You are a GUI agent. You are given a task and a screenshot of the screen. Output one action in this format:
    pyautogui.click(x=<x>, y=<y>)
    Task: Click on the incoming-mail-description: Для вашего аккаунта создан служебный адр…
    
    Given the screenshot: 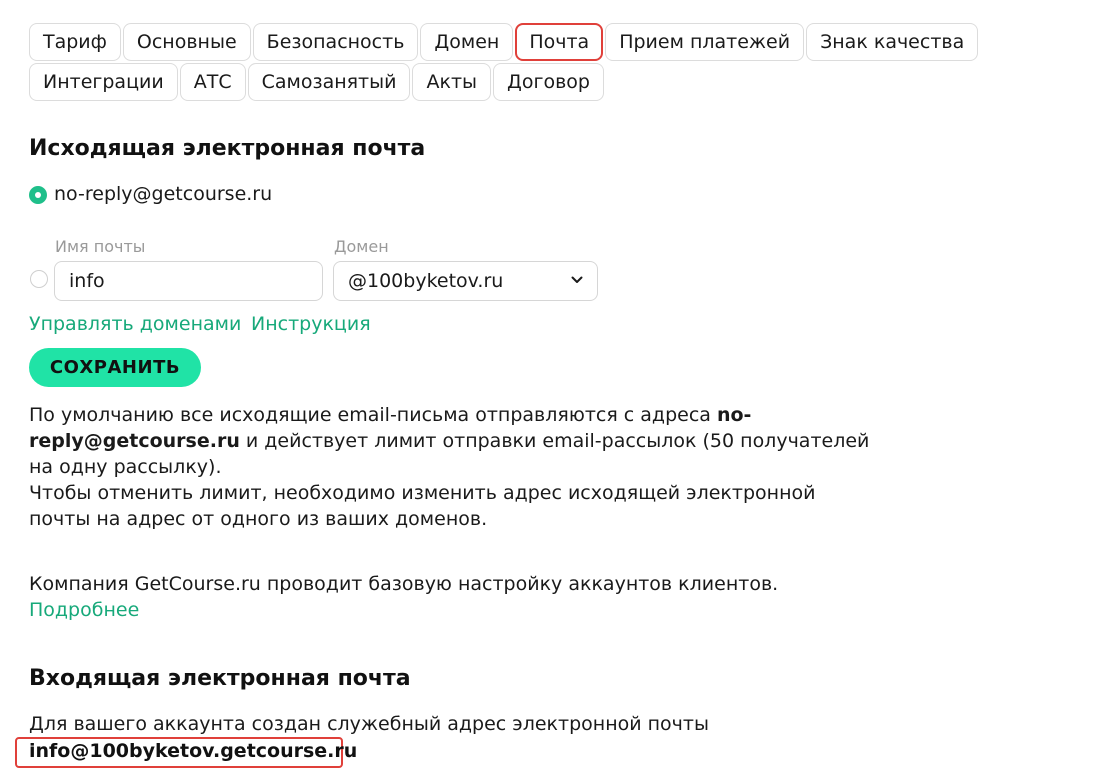 What is the action you would take?
    pyautogui.click(x=369, y=724)
    